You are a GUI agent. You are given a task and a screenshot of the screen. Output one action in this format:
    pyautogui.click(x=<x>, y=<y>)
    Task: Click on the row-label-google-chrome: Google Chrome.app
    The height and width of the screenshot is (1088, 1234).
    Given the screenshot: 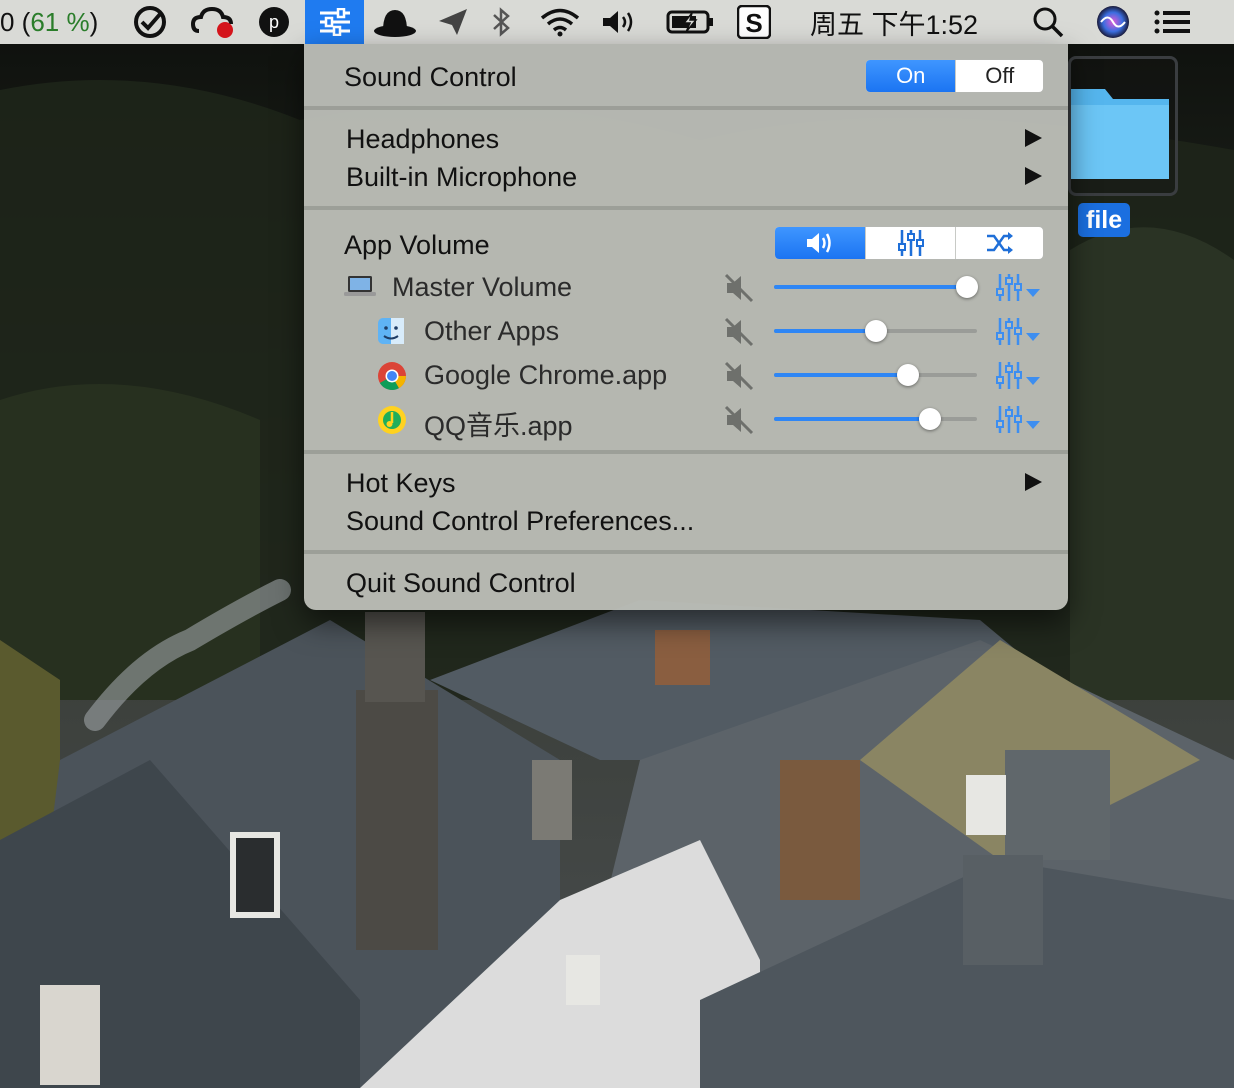 What is the action you would take?
    pyautogui.click(x=546, y=375)
    